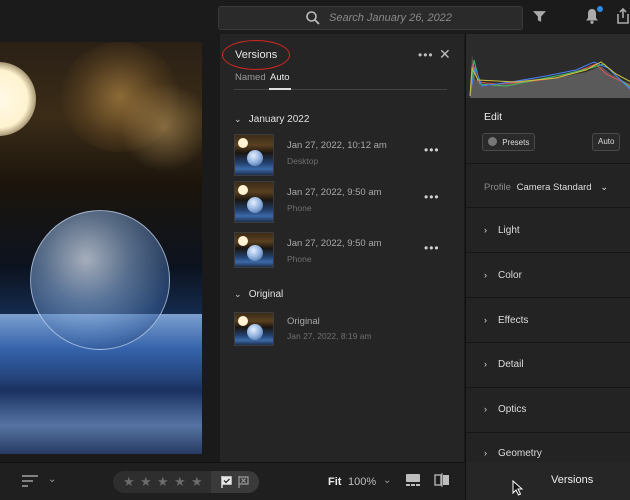 Image resolution: width=630 pixels, height=500 pixels. Describe the element at coordinates (341, 333) in the screenshot. I see `version-item-original: Original Jan 27, 2022, 8:19 am` at that location.